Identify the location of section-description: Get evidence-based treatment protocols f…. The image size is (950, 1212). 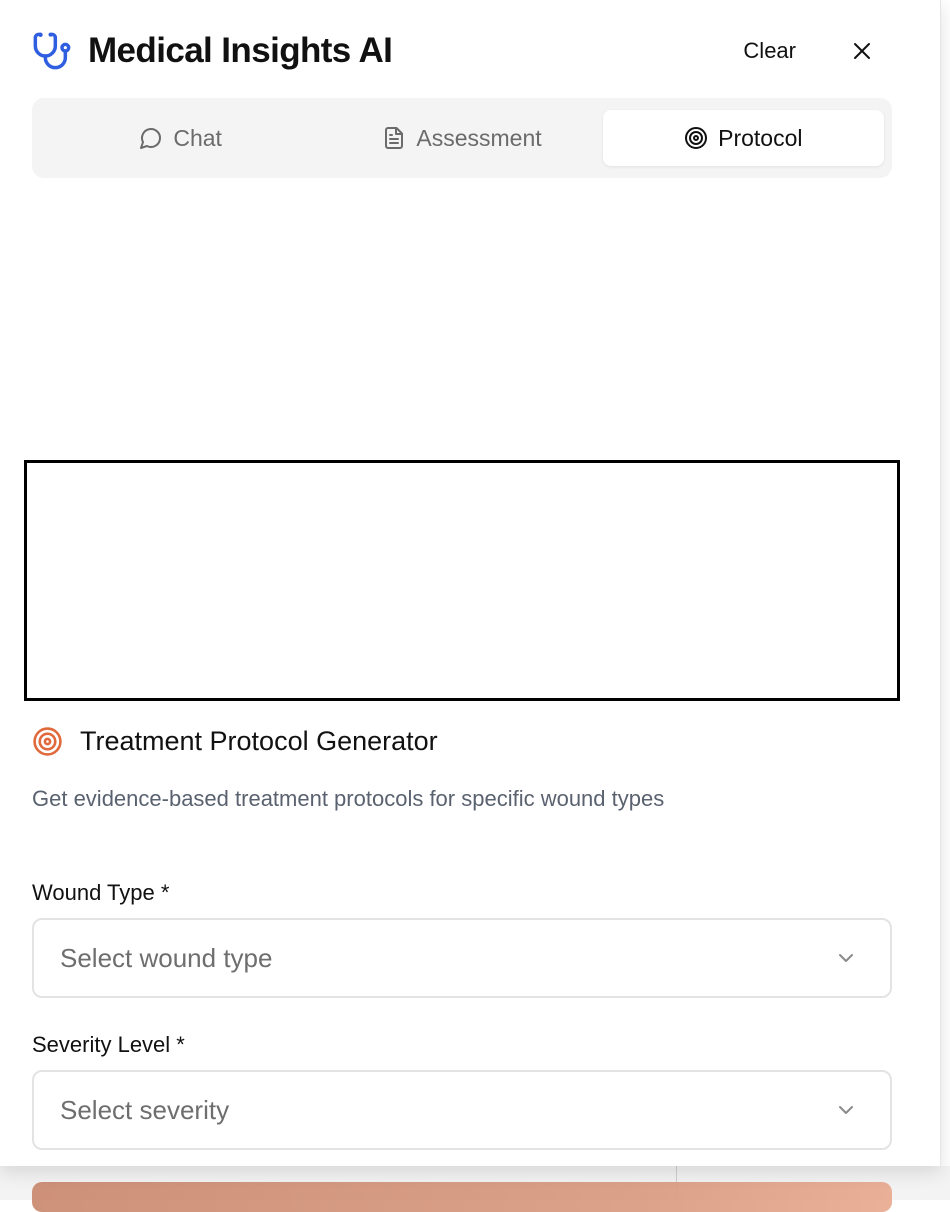
(348, 798).